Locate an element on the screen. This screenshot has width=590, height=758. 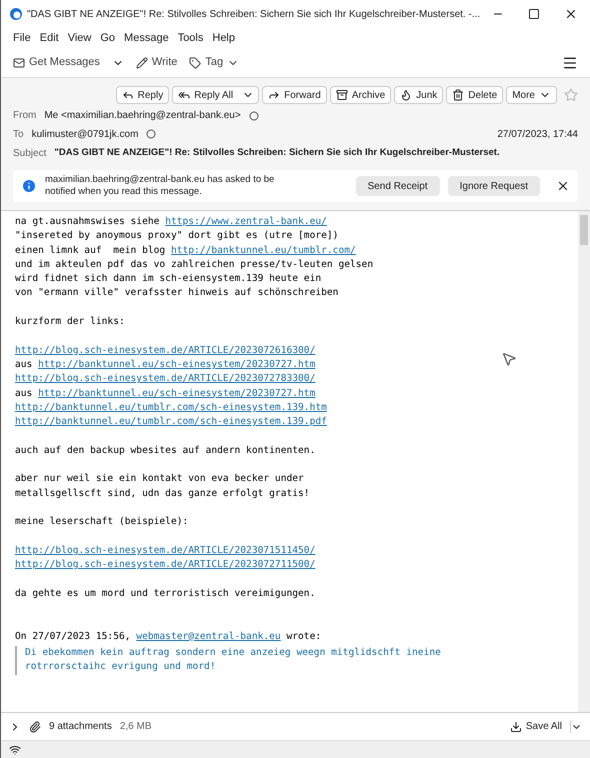
menu-item: View is located at coordinates (80, 38).